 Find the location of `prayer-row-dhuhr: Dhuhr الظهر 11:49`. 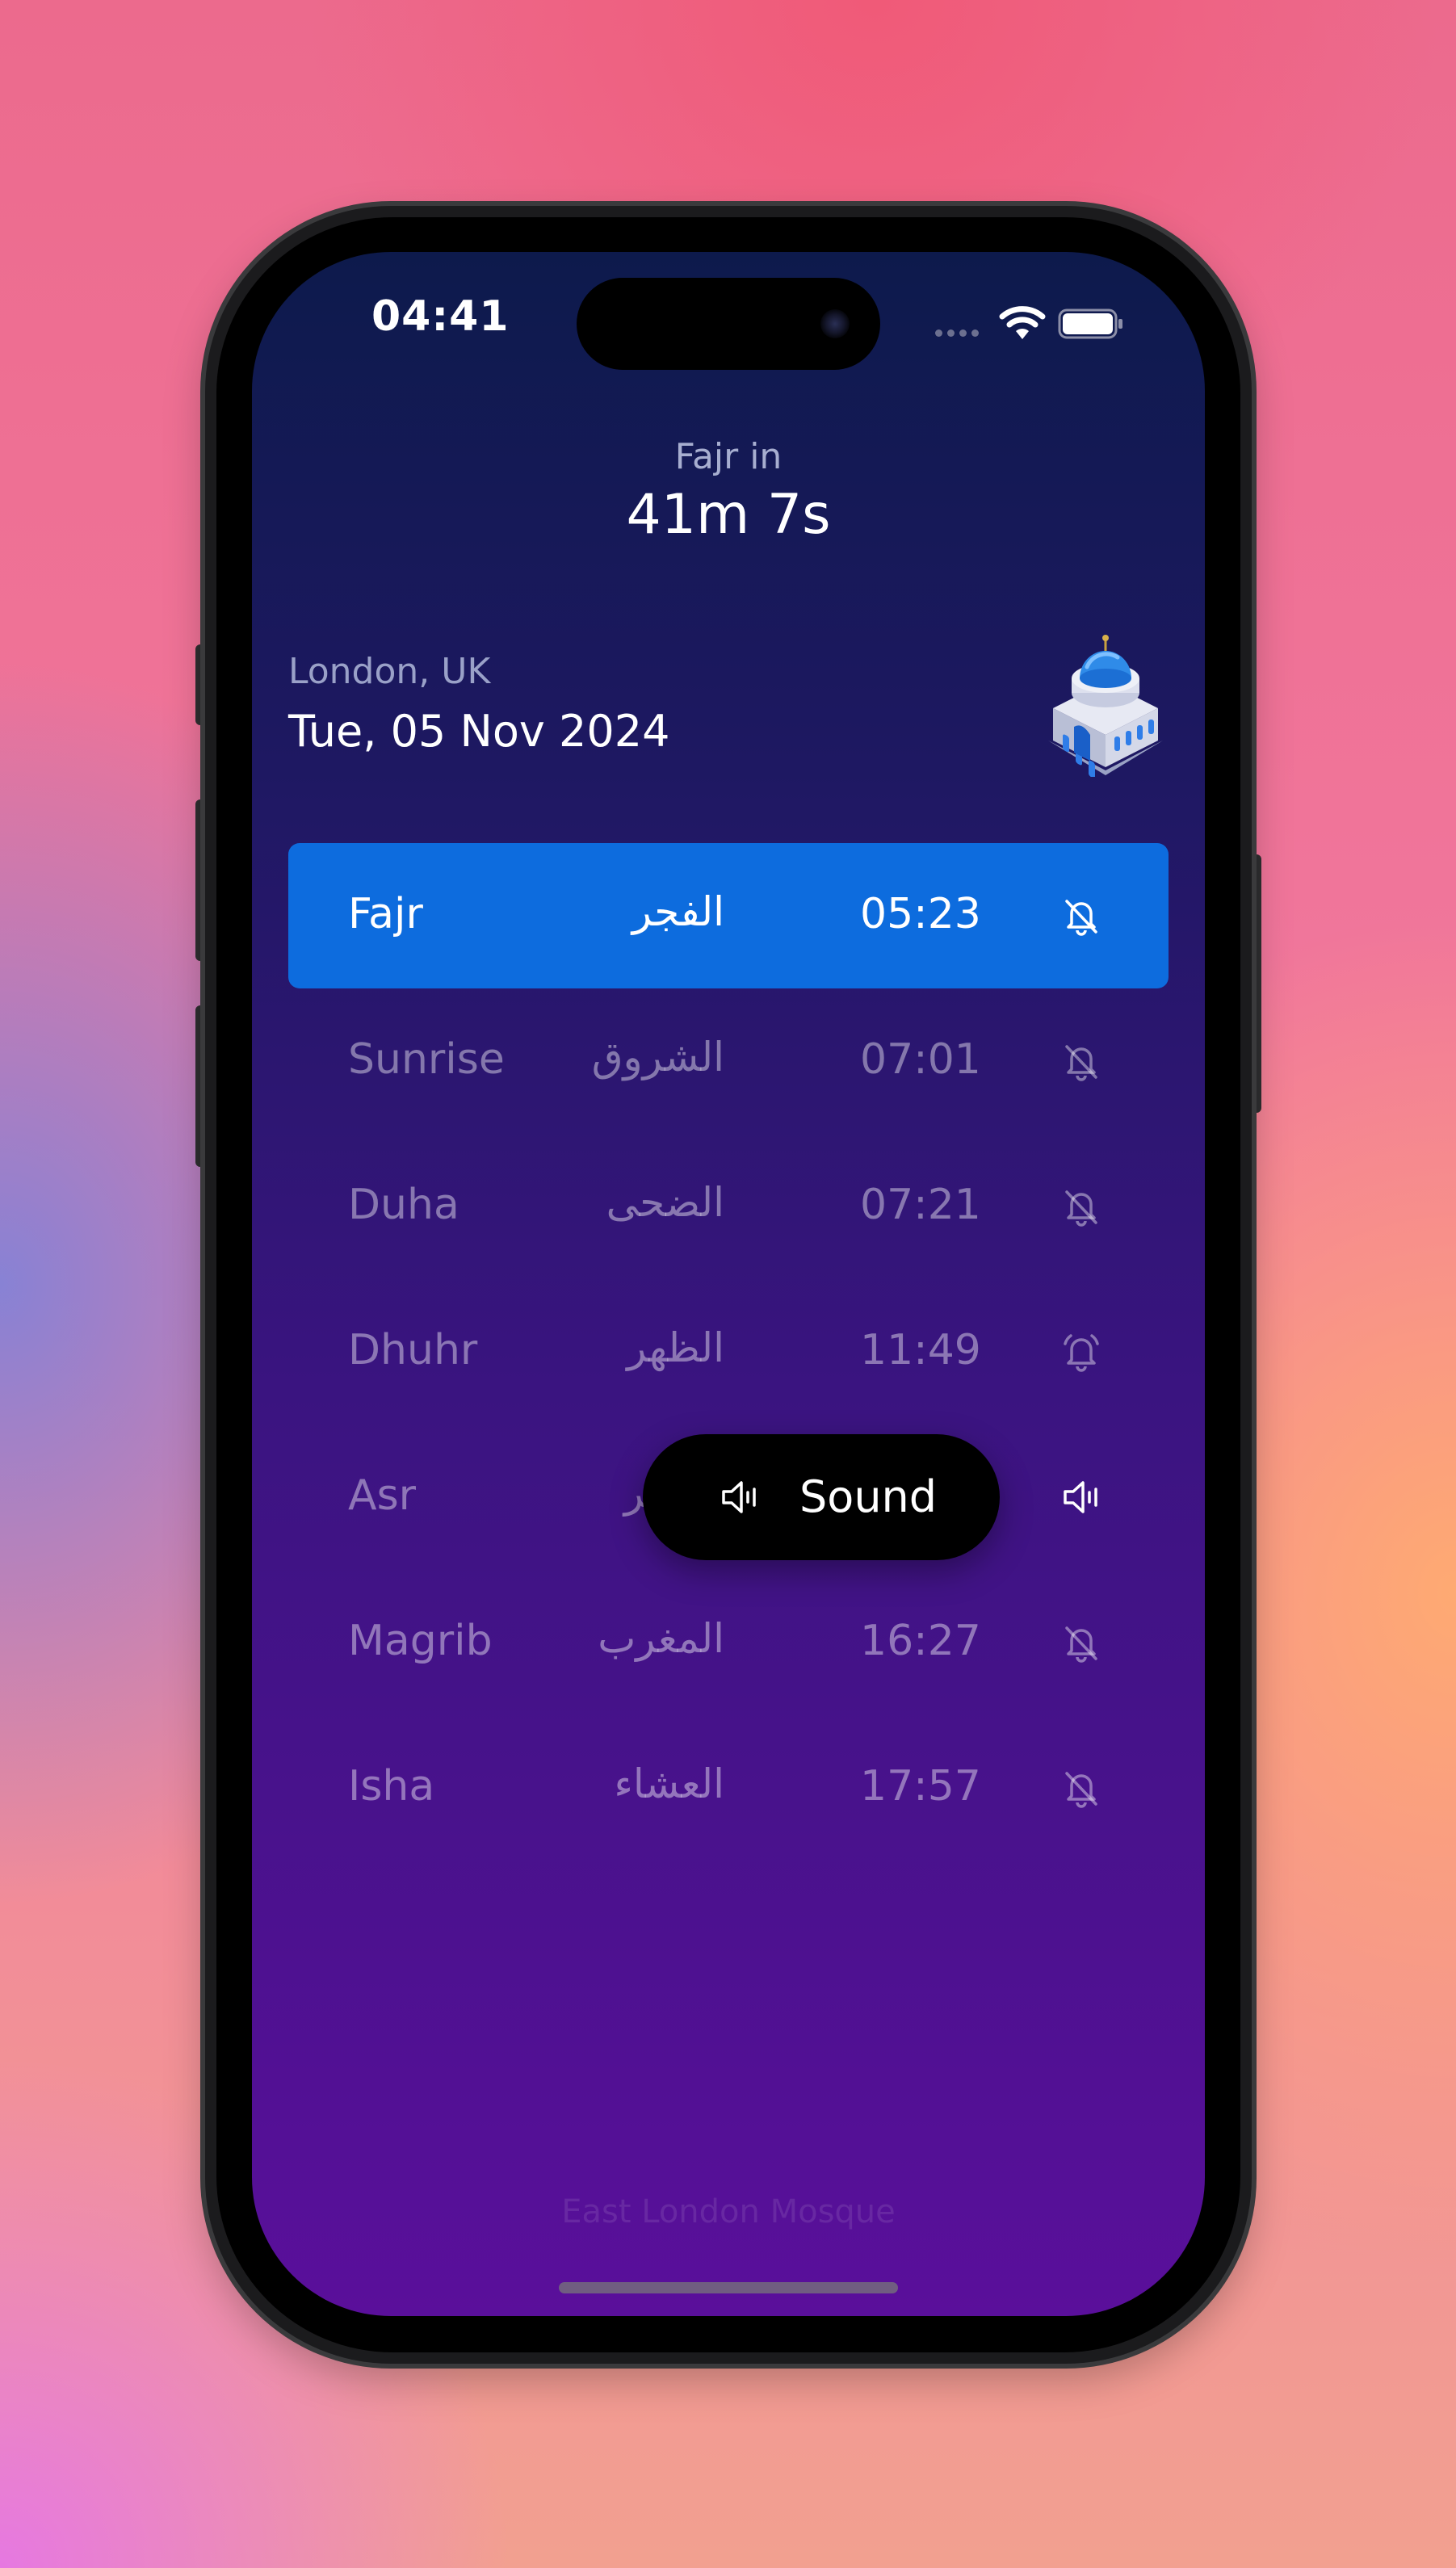

prayer-row-dhuhr: Dhuhr الظهر 11:49 is located at coordinates (728, 1352).